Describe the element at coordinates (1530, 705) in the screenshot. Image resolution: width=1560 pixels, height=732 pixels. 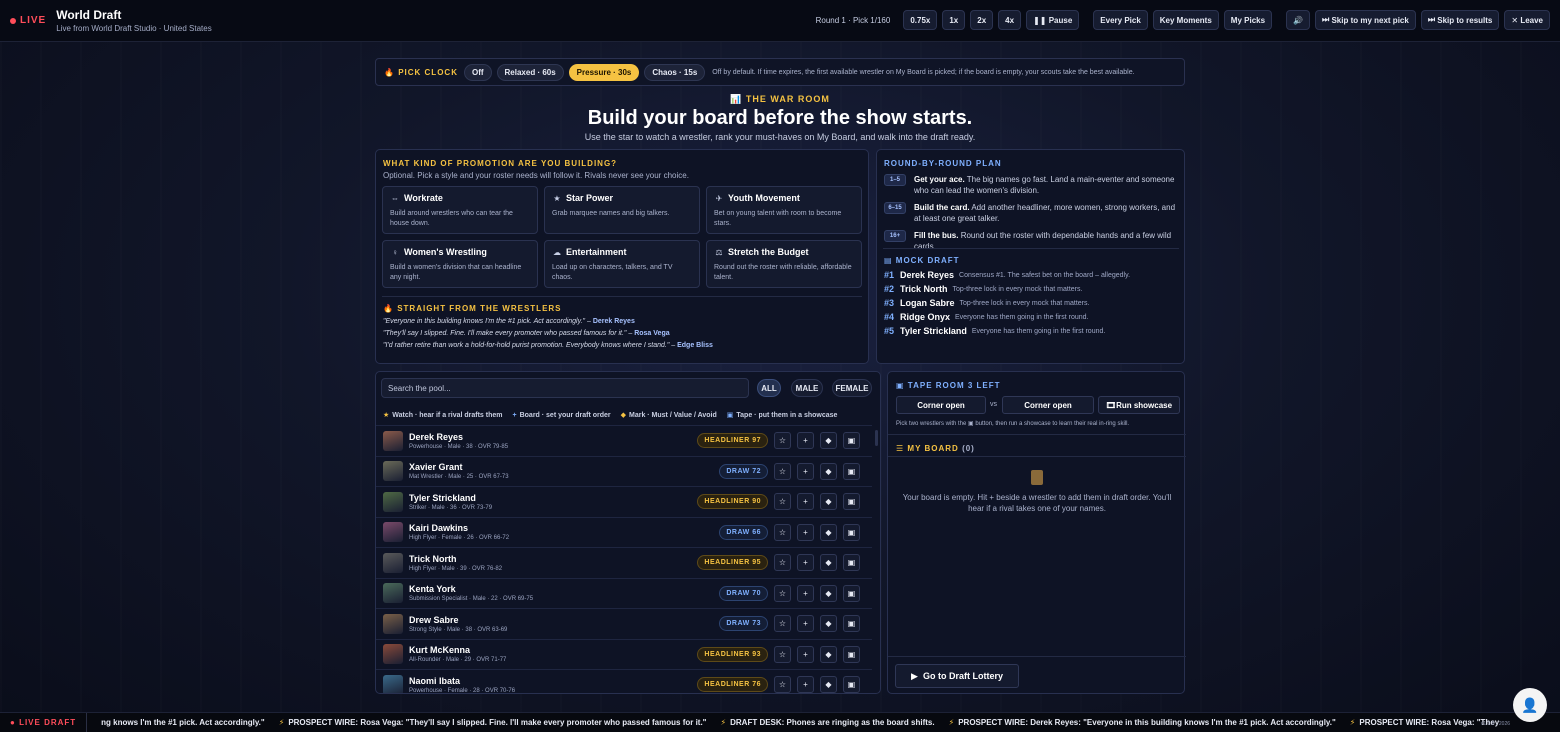
I see `profile-fab-button: 👤` at that location.